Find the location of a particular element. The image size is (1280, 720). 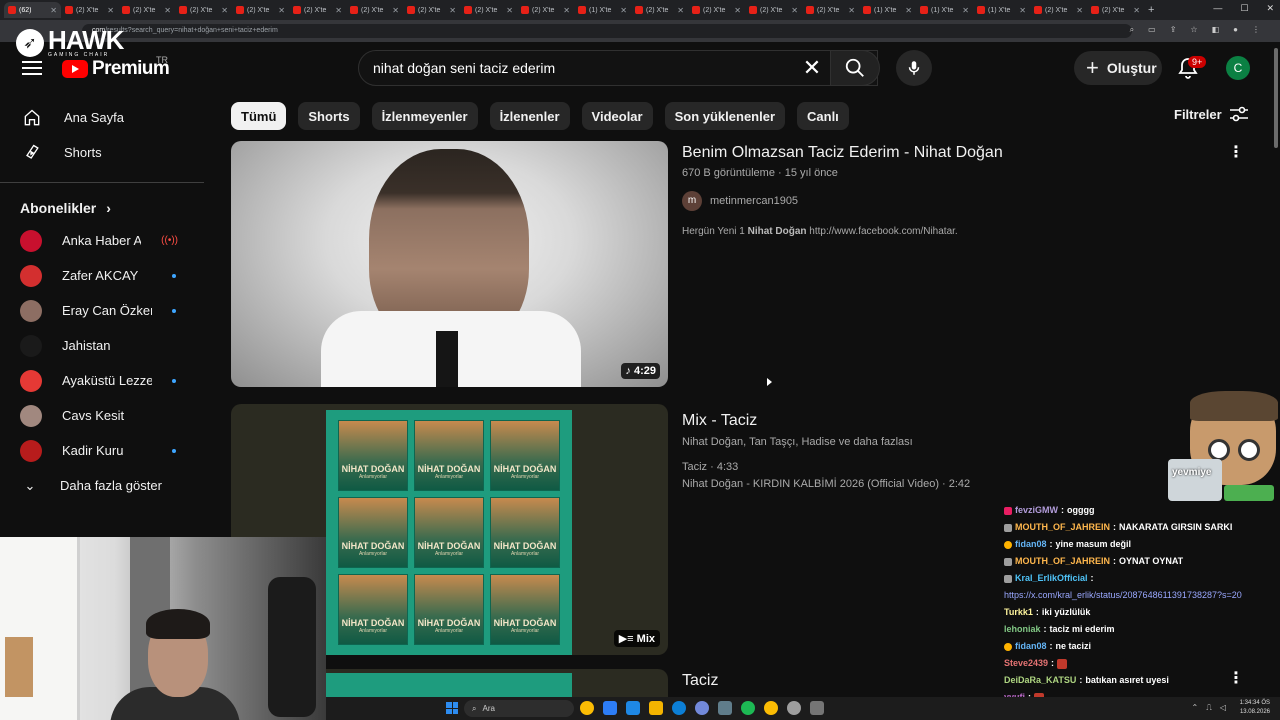

windows-start-icon is located at coordinates (452, 708).